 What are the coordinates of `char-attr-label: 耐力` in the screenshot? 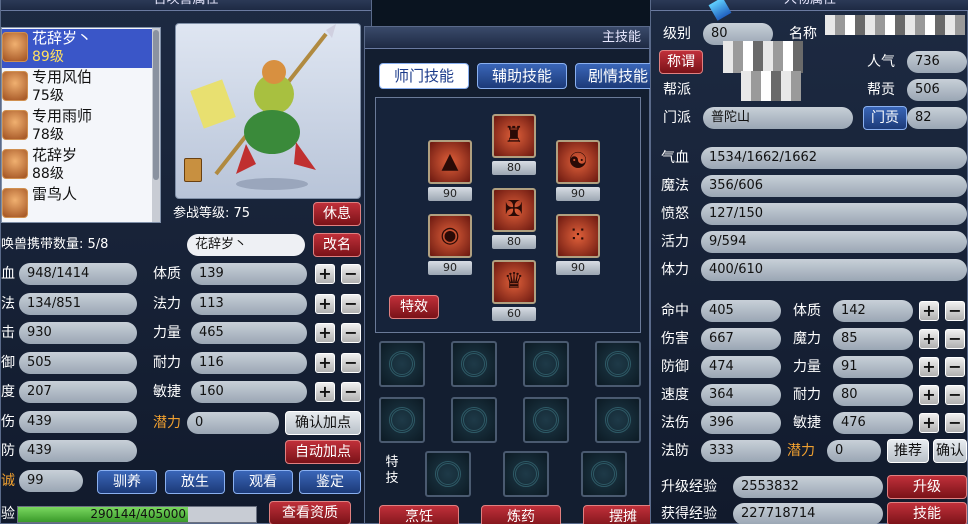 It's located at (807, 395).